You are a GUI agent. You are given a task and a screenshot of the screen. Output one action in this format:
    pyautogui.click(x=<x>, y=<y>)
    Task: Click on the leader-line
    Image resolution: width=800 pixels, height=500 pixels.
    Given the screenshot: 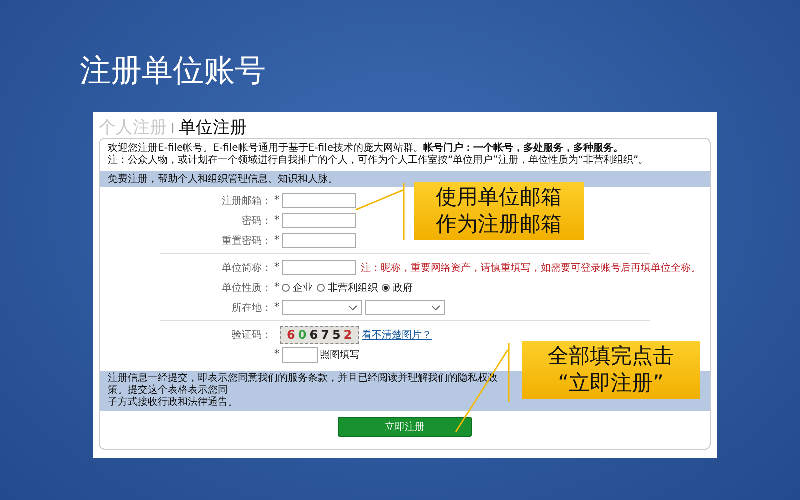 What is the action you would take?
    pyautogui.click(x=380, y=211)
    